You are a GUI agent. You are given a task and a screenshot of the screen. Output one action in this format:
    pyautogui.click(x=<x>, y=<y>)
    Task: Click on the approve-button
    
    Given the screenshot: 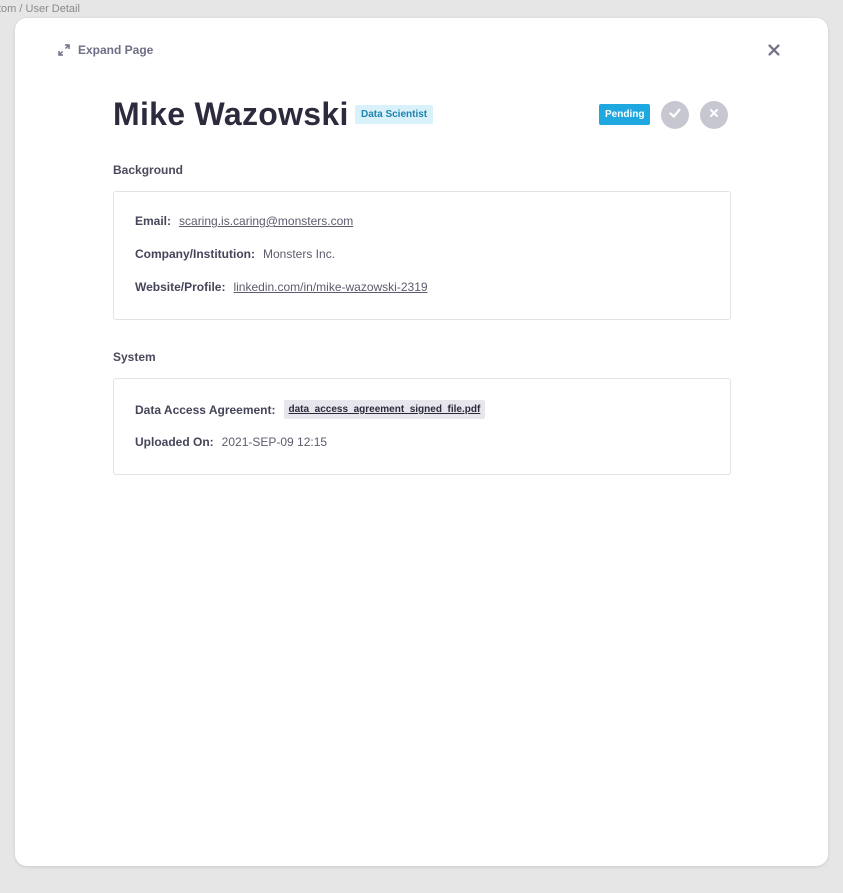 What is the action you would take?
    pyautogui.click(x=675, y=115)
    